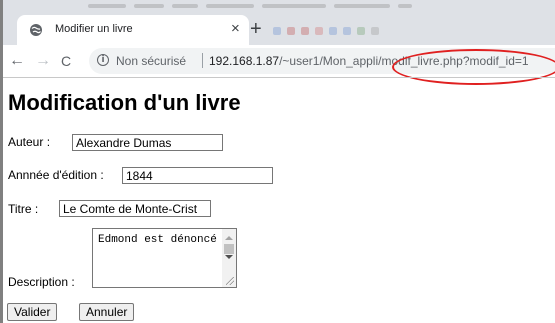 This screenshot has width=555, height=323. What do you see at coordinates (124, 102) in the screenshot?
I see `page-title: Modification d'un livre` at bounding box center [124, 102].